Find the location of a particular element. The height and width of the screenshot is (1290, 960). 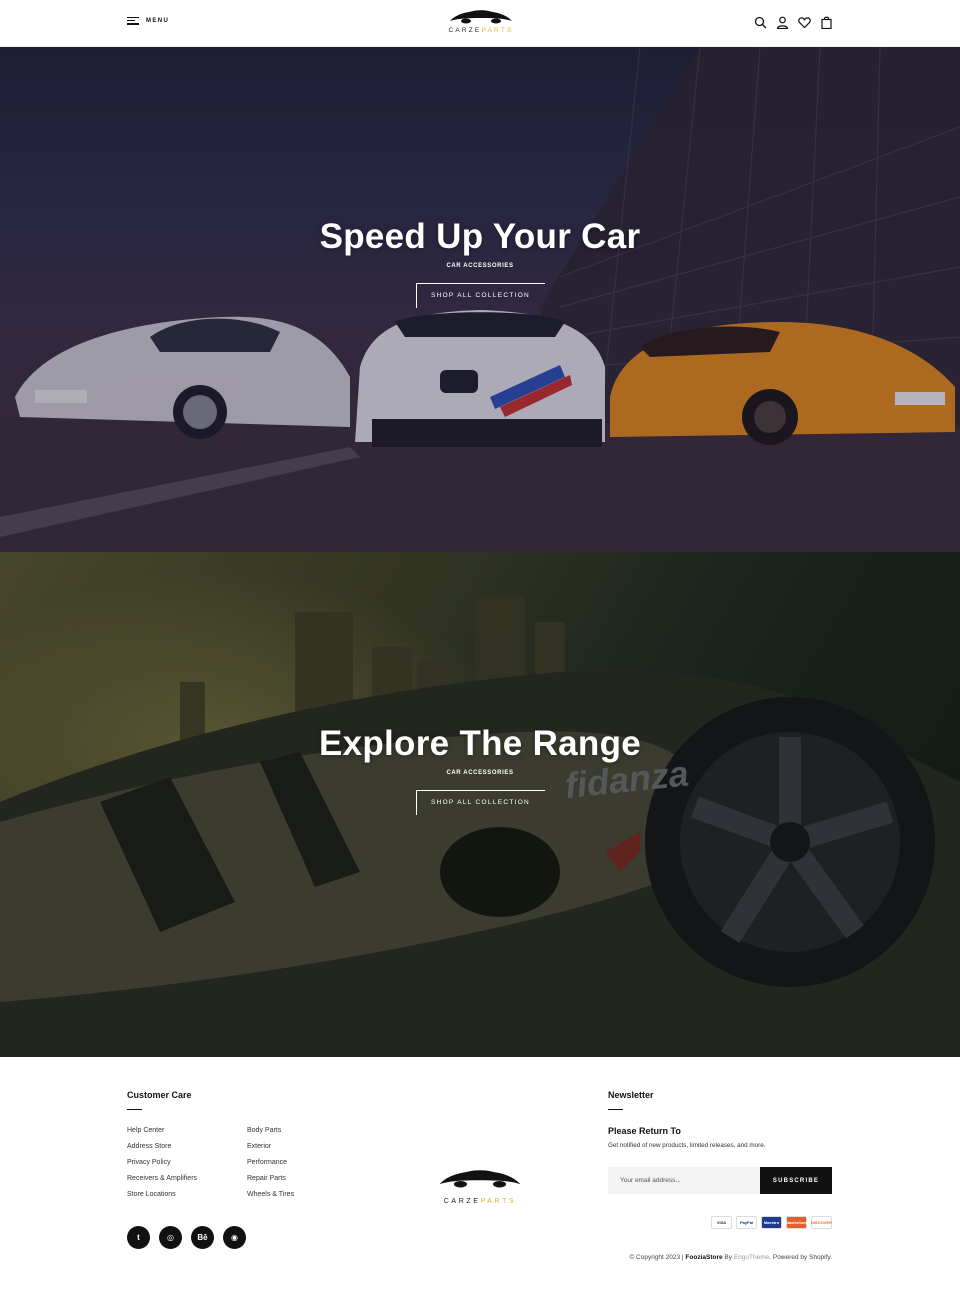

dribbble-icon: ◎ is located at coordinates (170, 1237).